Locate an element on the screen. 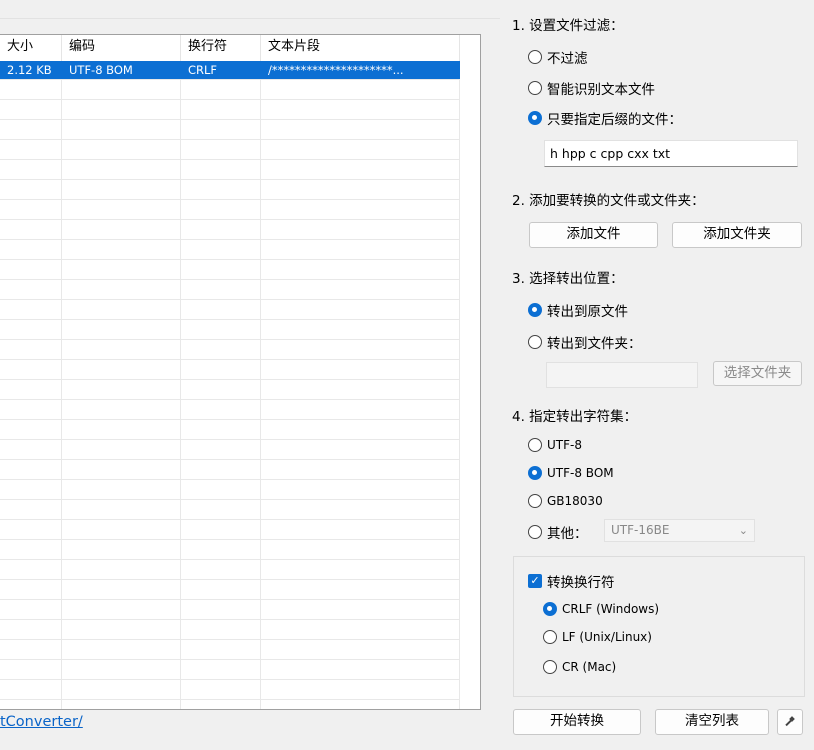 The image size is (814, 750). select-value: UTF-16BE is located at coordinates (640, 530).